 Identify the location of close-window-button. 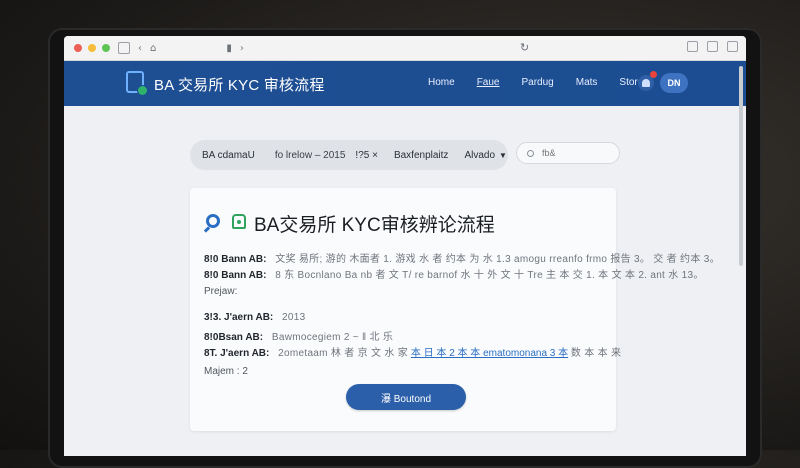
(78, 48).